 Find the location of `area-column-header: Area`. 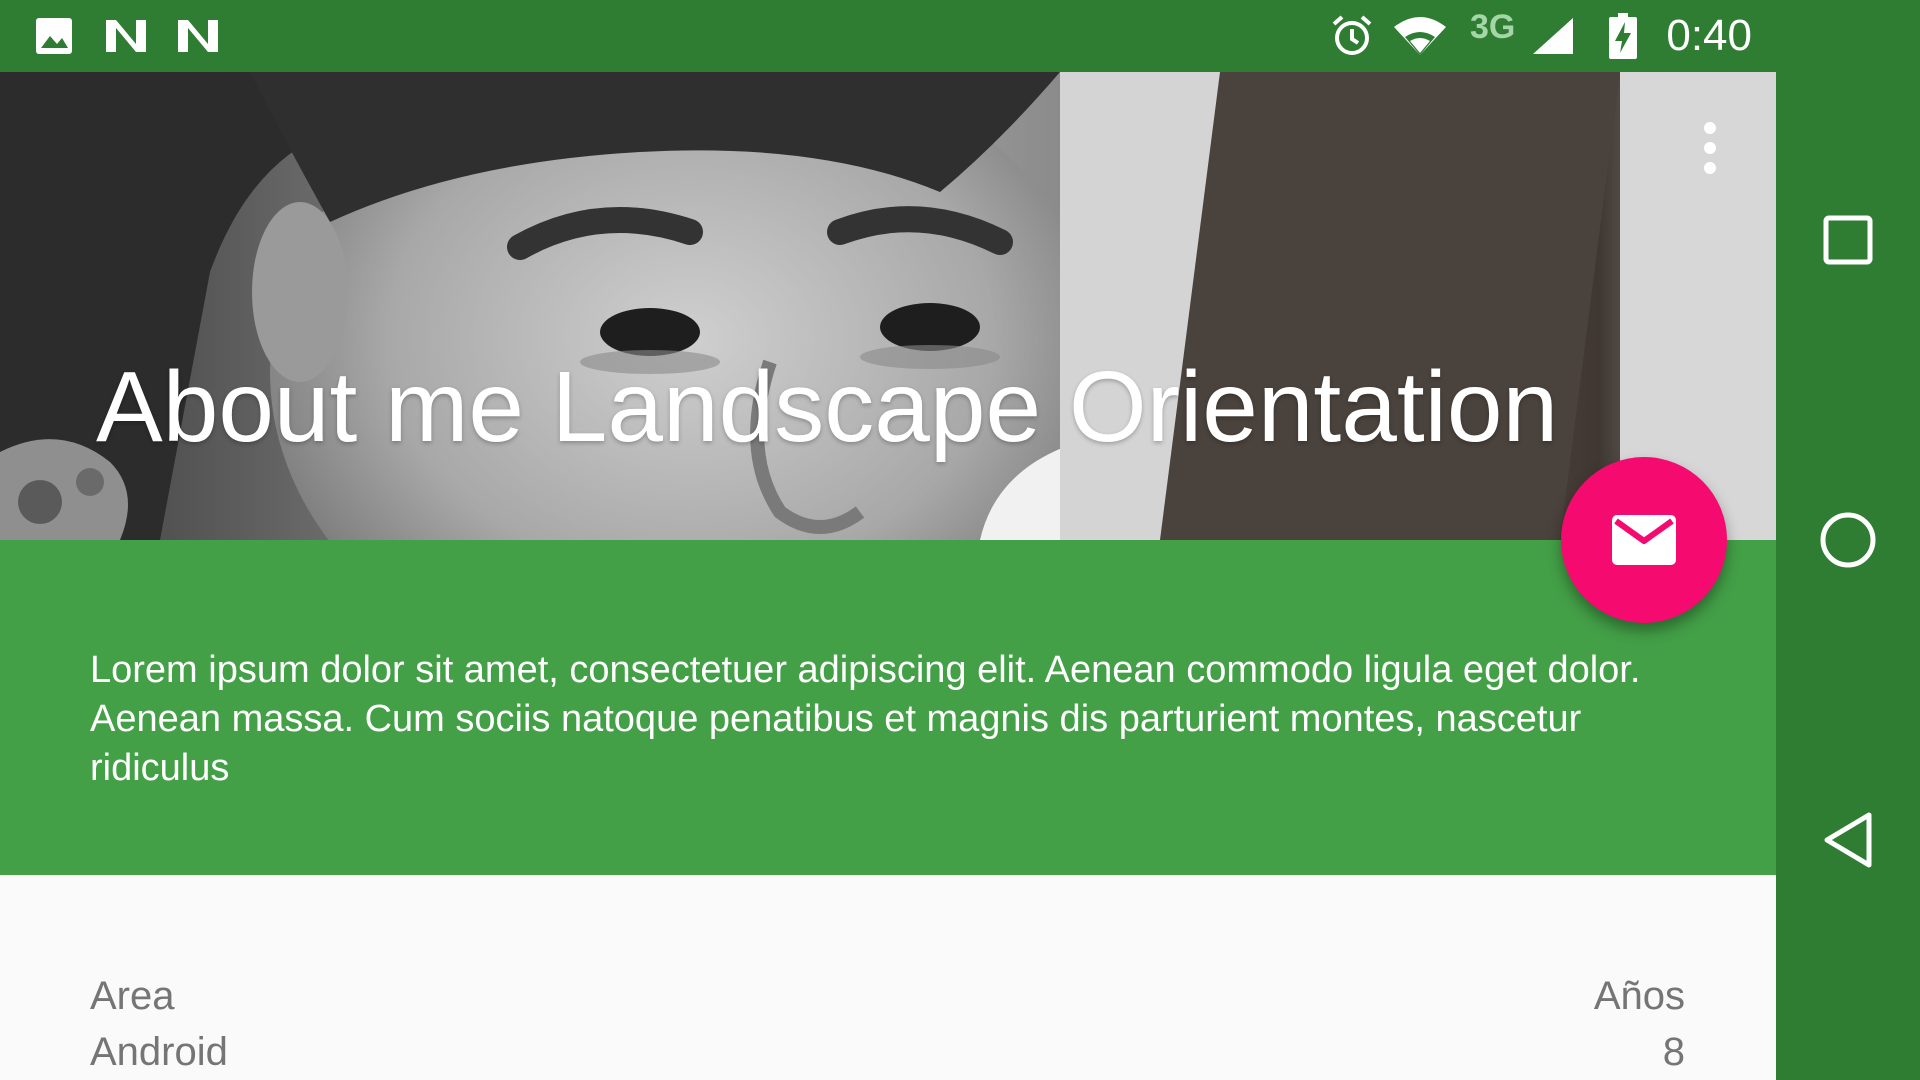

area-column-header: Area is located at coordinates (132, 996).